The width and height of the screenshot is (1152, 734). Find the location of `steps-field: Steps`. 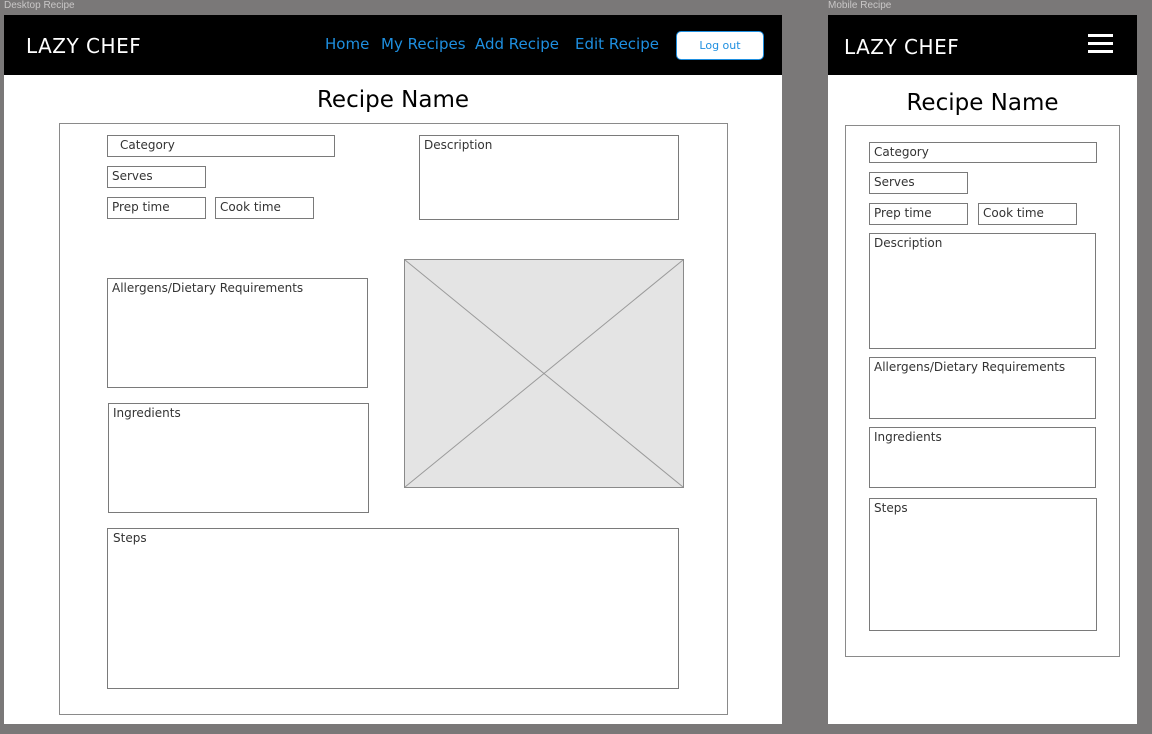

steps-field: Steps is located at coordinates (393, 608).